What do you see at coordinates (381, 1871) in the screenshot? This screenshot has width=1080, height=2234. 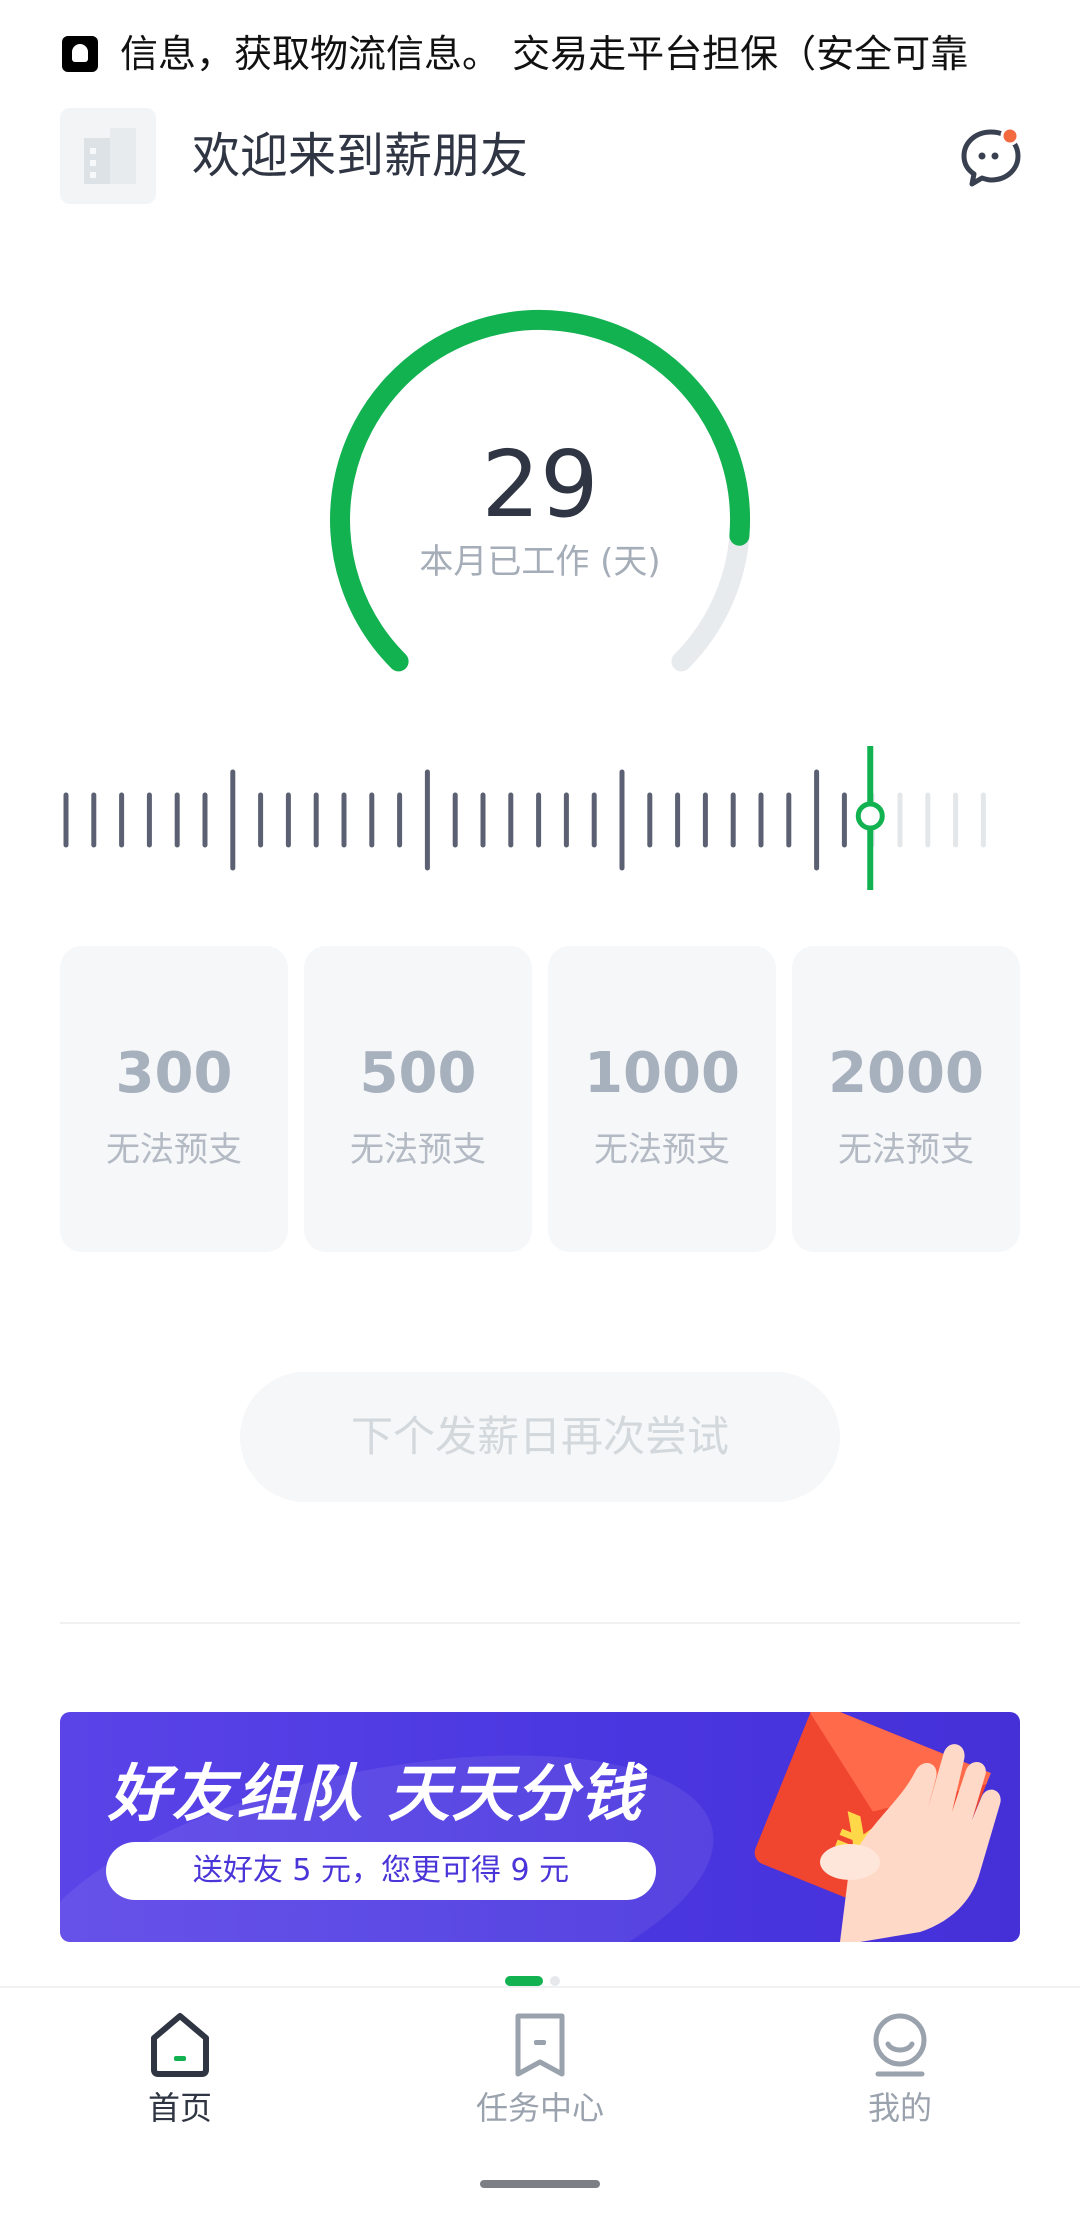 I see `banner-subline: 送好友 5 元，您更可得 9 元` at bounding box center [381, 1871].